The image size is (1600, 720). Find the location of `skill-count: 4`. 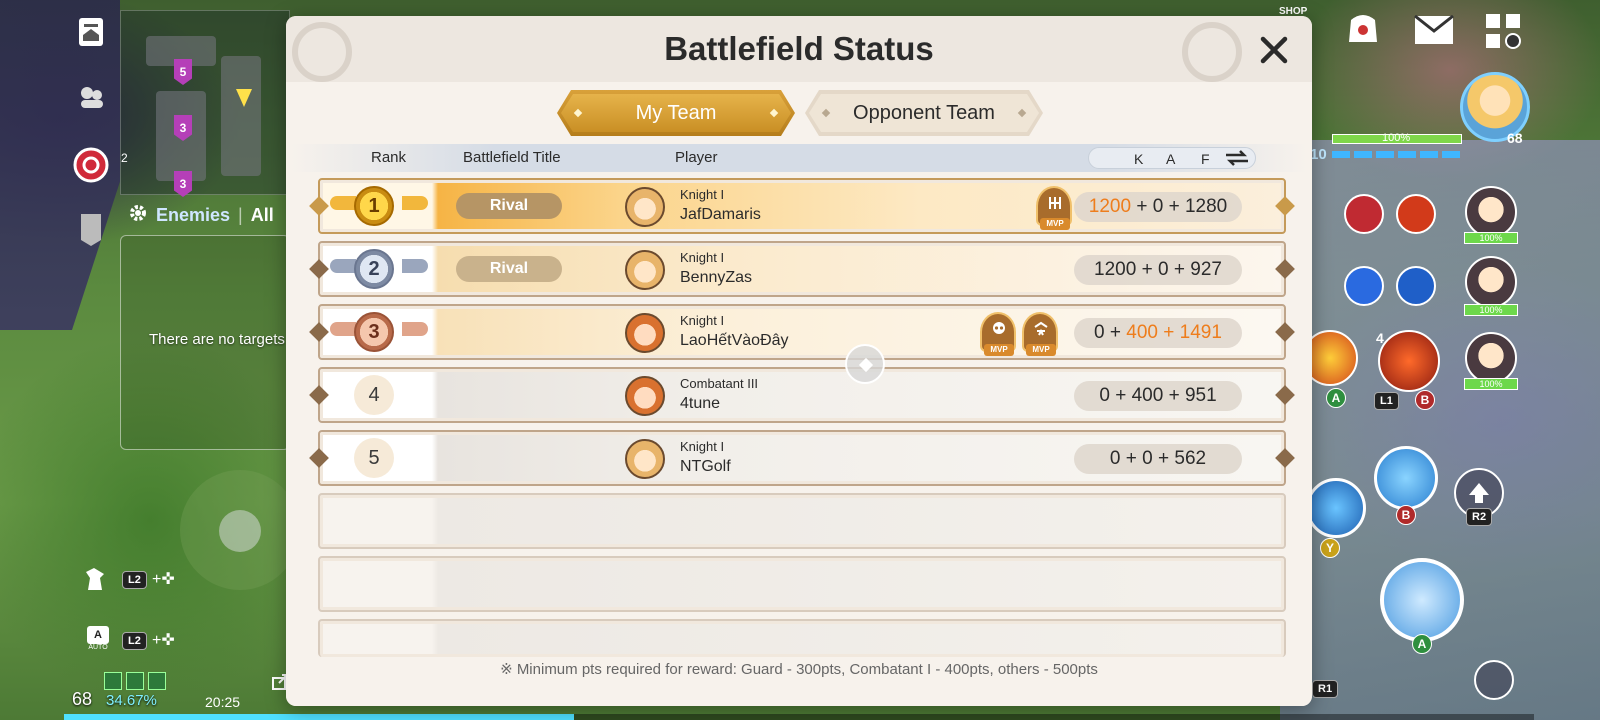

skill-count: 4 is located at coordinates (1380, 338).